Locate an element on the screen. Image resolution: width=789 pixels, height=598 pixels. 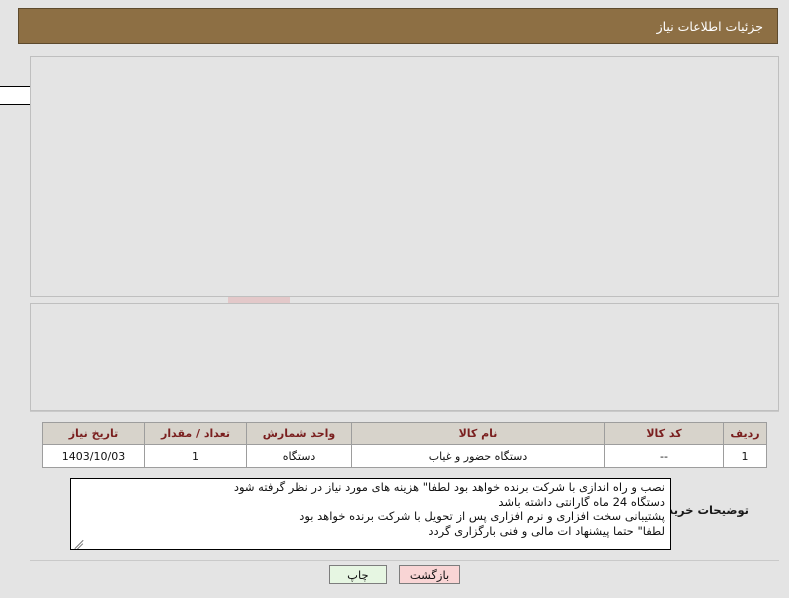
resize-grip-icon is located at coordinates (79, 542).